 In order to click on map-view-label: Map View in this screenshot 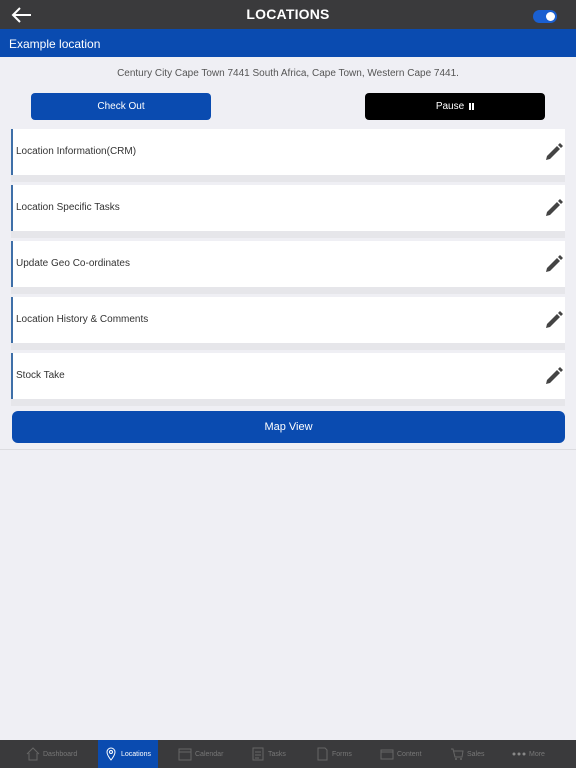, I will do `click(288, 427)`.